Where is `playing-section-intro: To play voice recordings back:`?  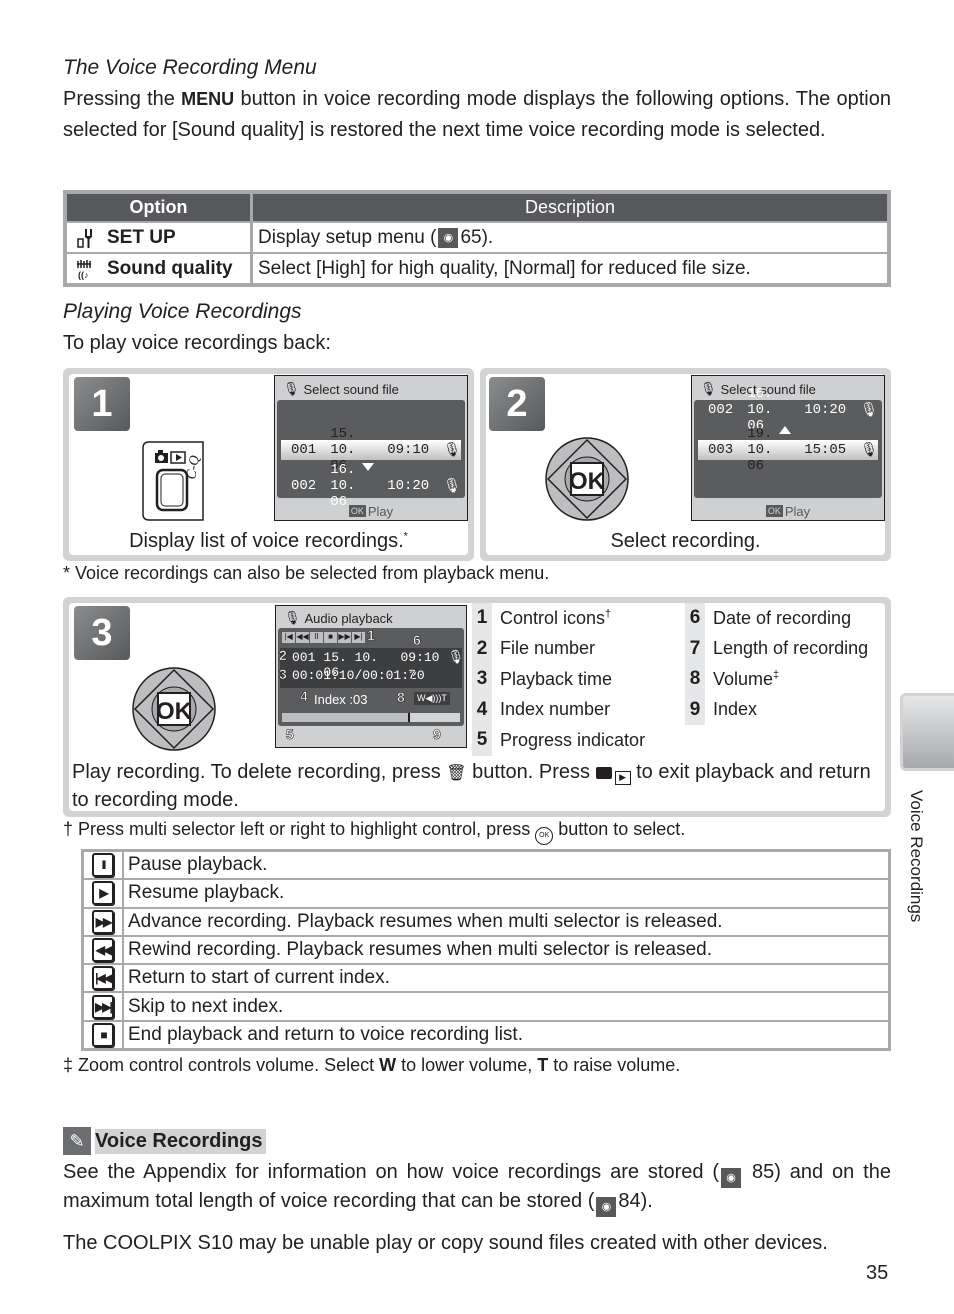
playing-section-intro: To play voice recordings back: is located at coordinates (197, 343).